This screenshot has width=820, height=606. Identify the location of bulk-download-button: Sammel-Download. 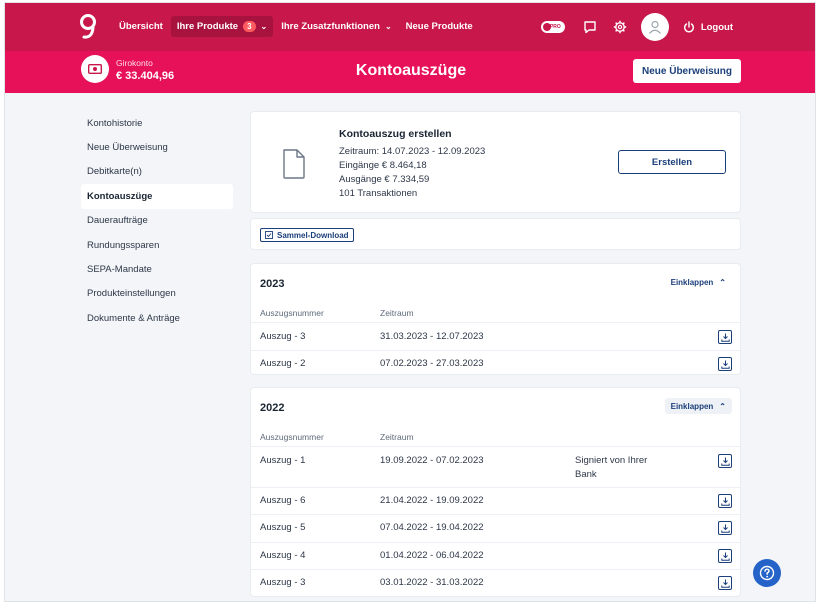
(307, 235).